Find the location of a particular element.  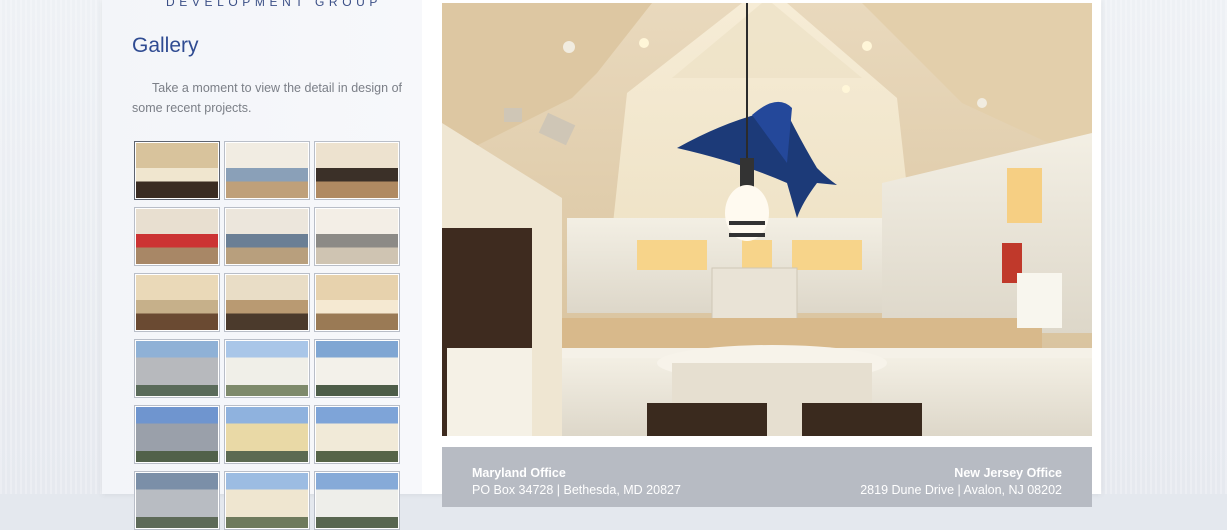

brand-tagline: DEVELOPMENT GROUP is located at coordinates (274, 4).